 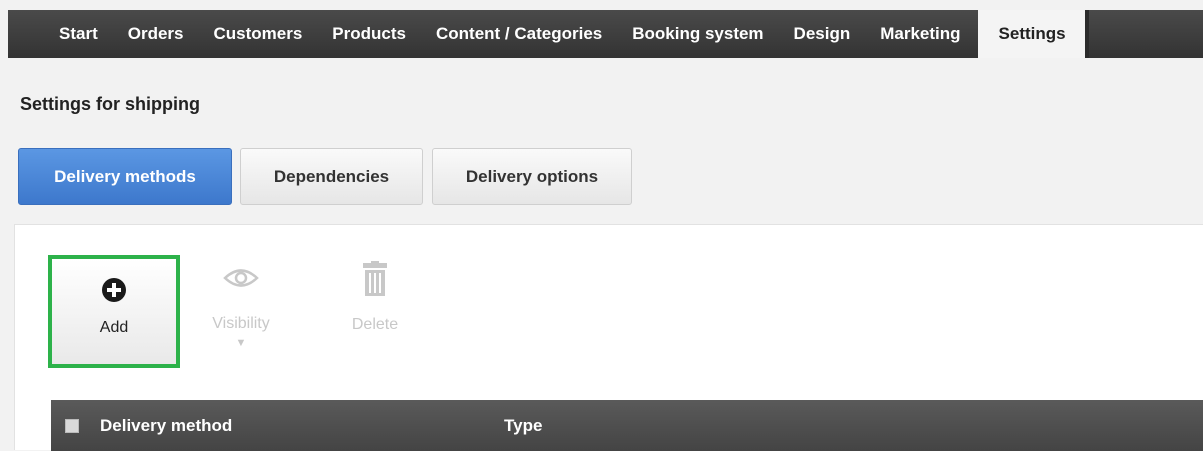 I want to click on nav-item-booking-system: Booking system, so click(x=697, y=34).